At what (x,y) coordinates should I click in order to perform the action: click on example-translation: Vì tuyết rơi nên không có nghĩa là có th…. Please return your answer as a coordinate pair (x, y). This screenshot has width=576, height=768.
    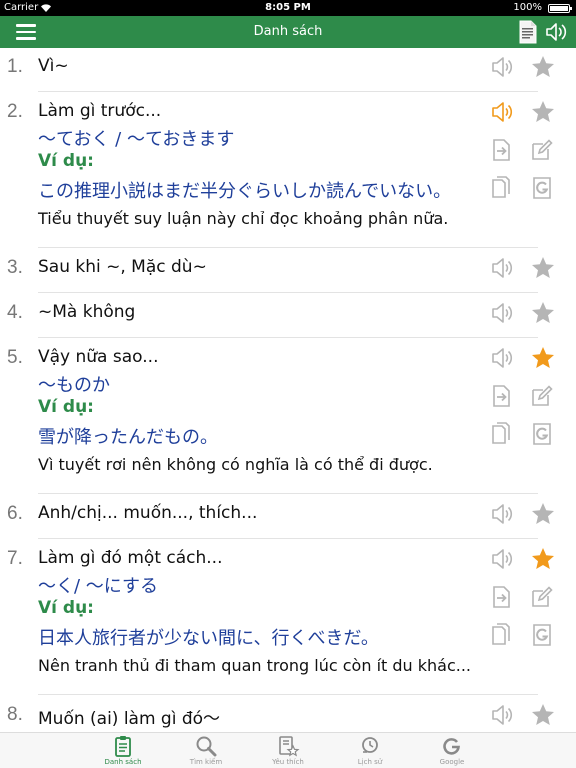
    Looking at the image, I should click on (235, 464).